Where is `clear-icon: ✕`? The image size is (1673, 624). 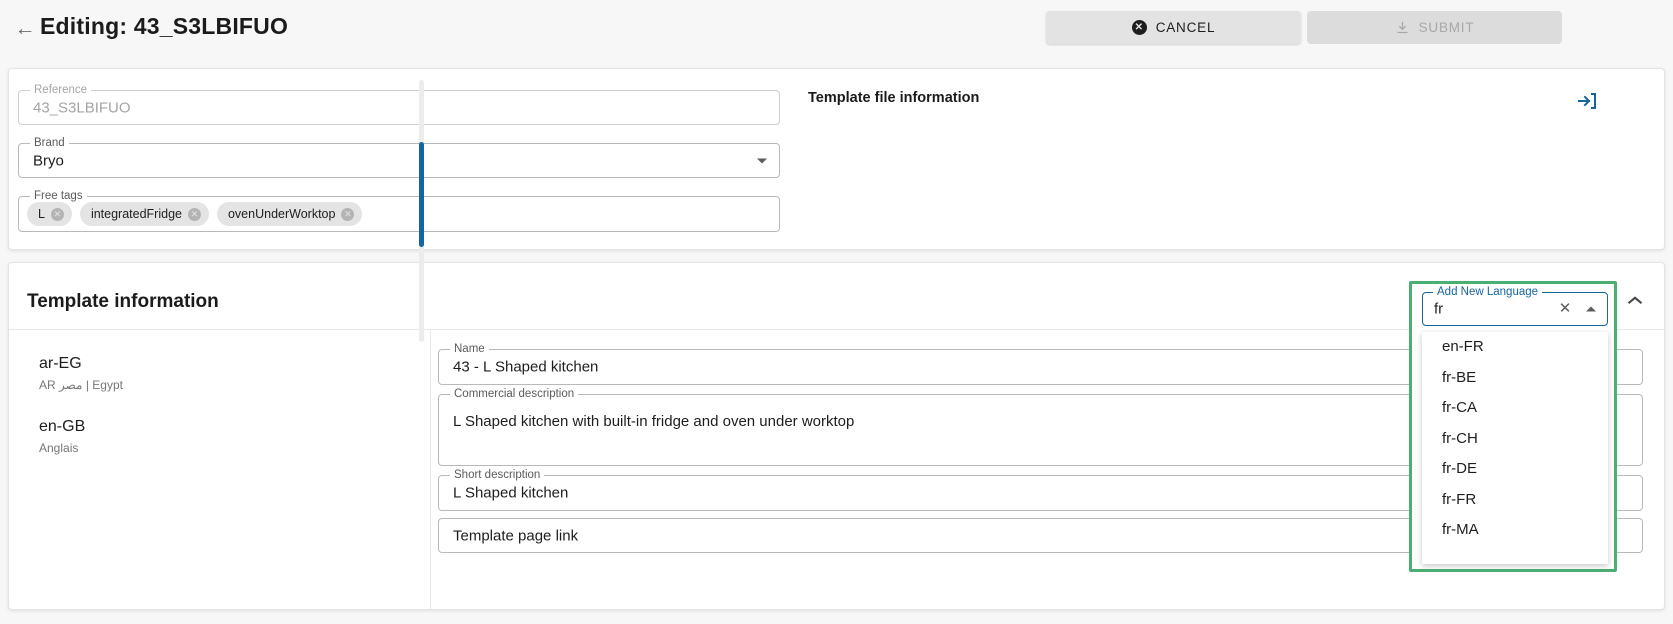
clear-icon: ✕ is located at coordinates (1565, 309).